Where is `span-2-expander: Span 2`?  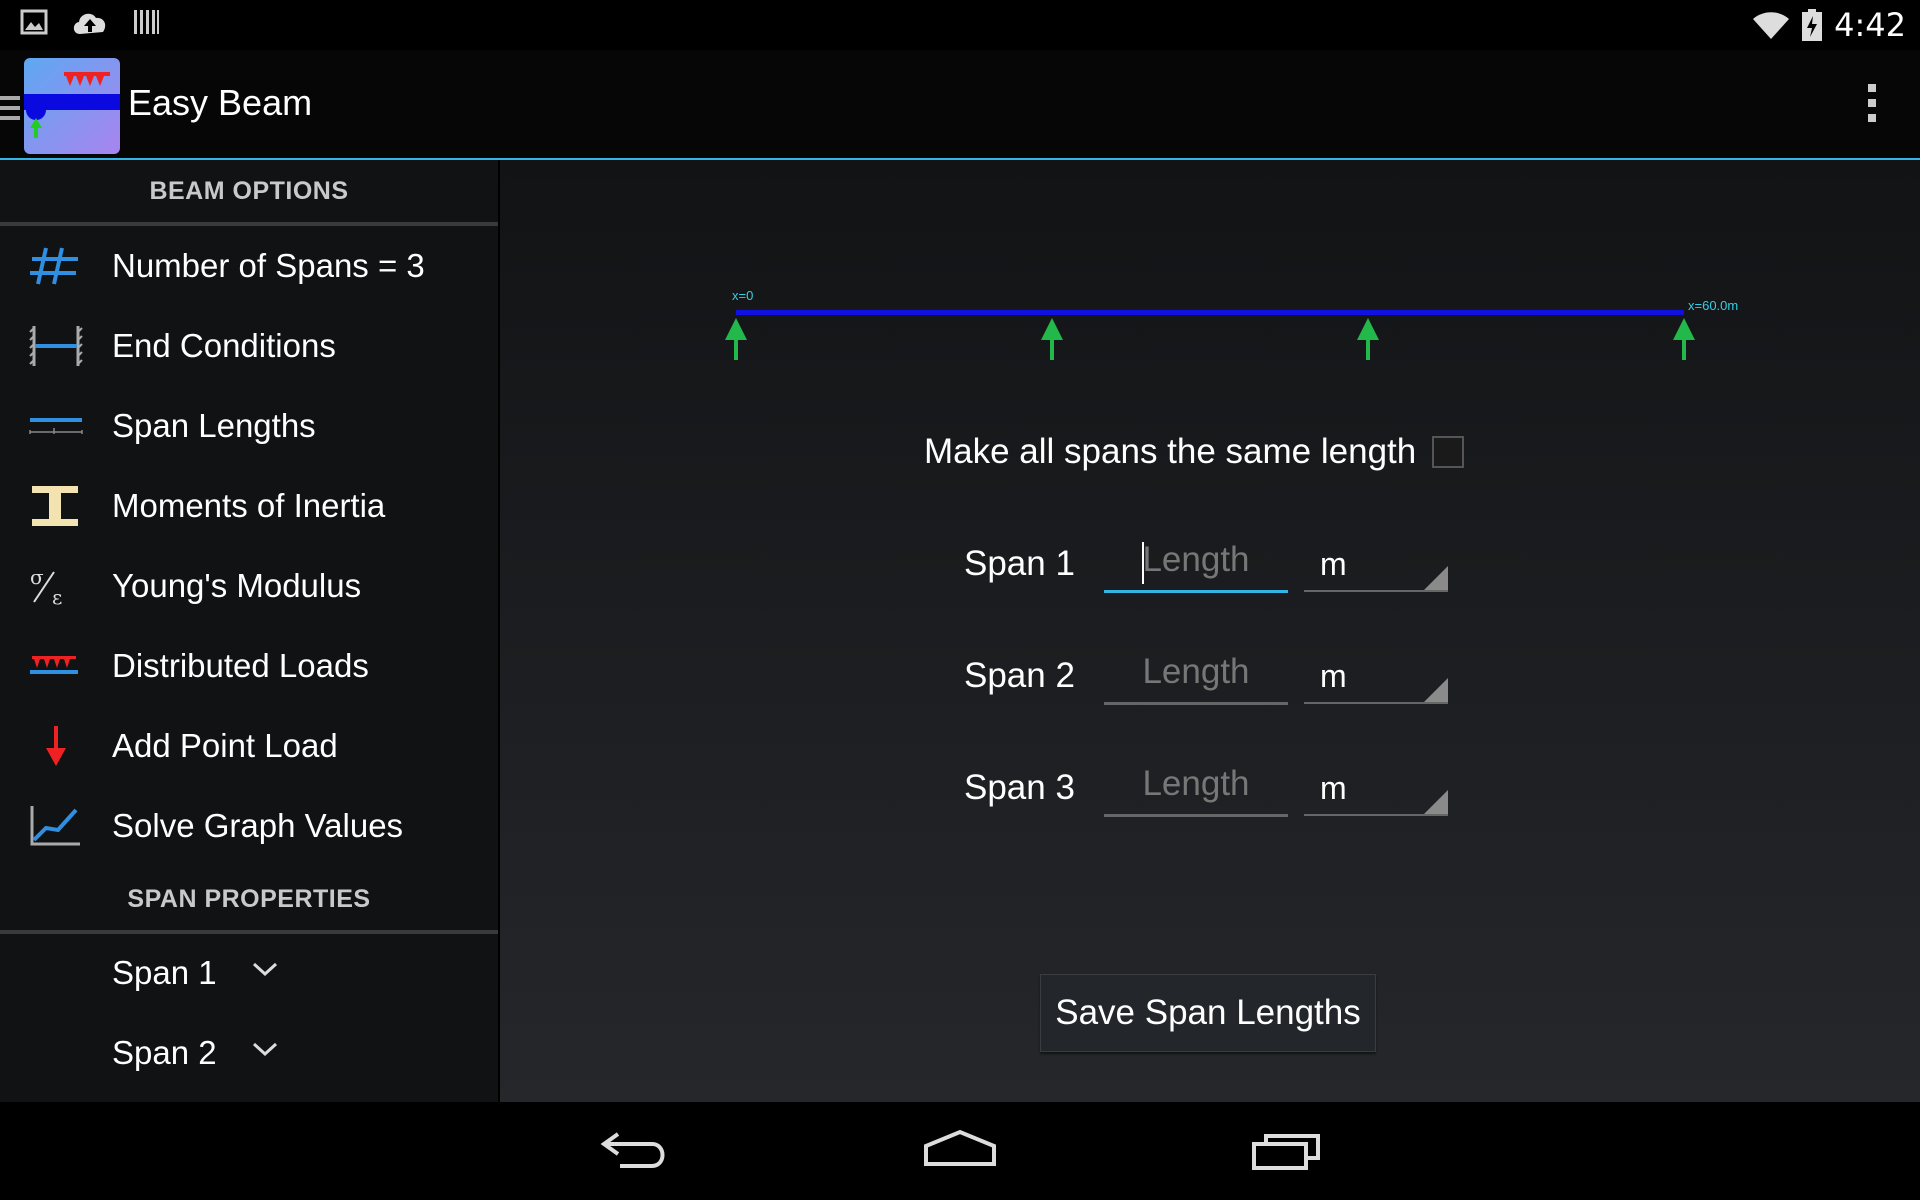 span-2-expander: Span 2 is located at coordinates (249, 1054).